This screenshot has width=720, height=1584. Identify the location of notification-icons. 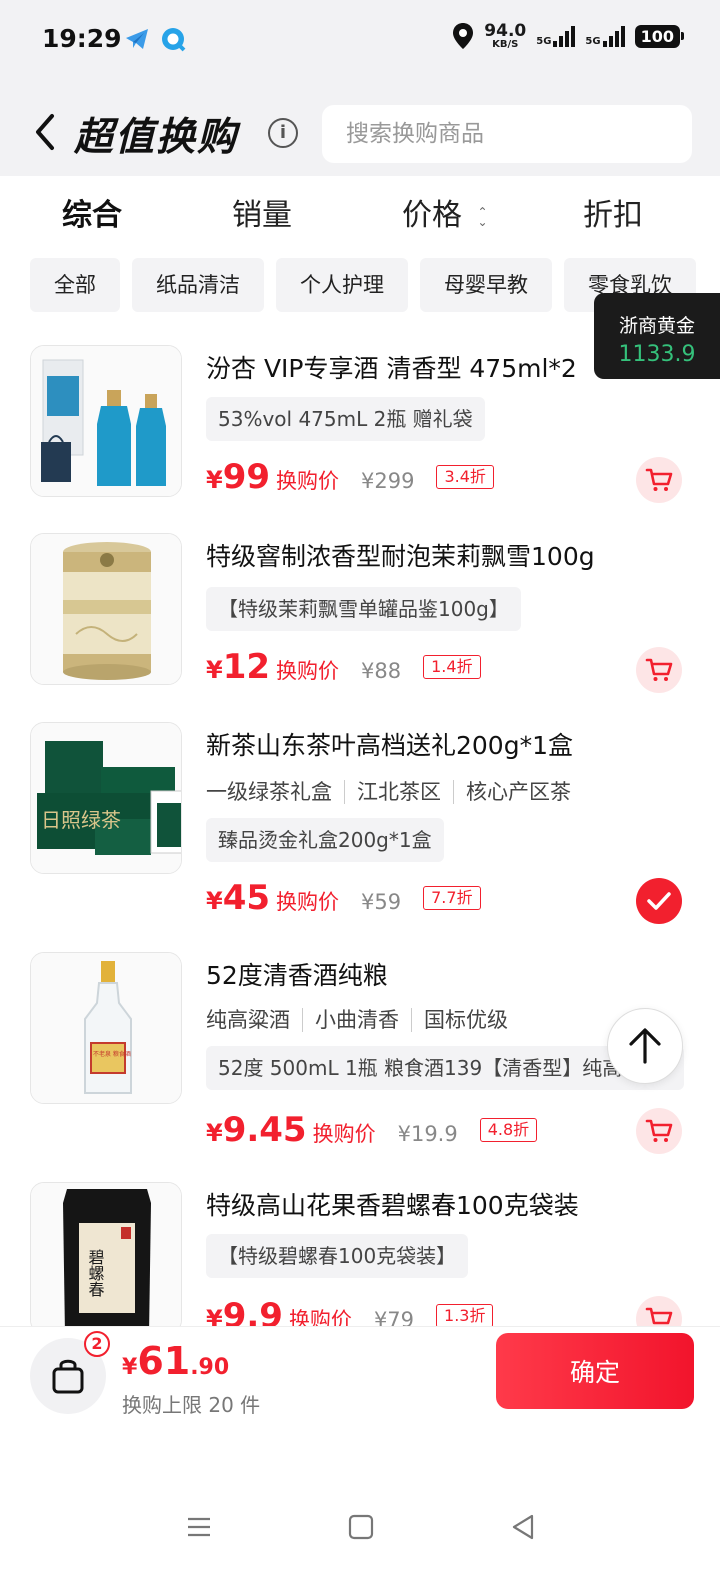
(155, 39).